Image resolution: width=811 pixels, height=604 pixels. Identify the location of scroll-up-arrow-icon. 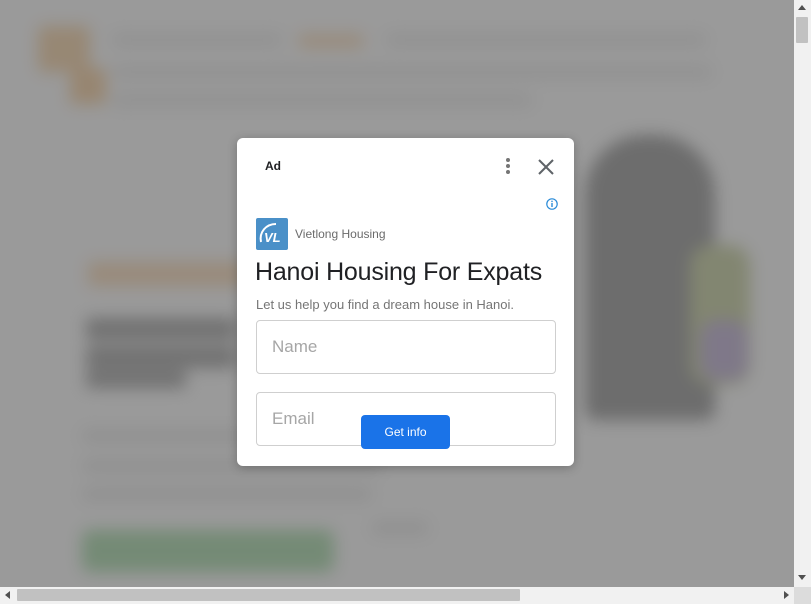
(802, 7).